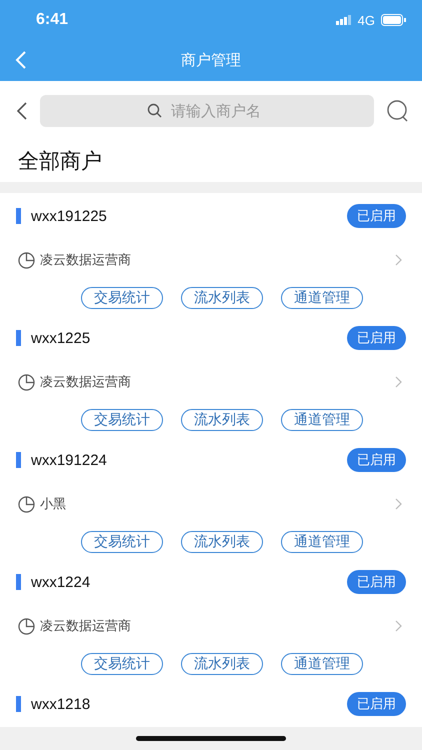 The image size is (422, 750). I want to click on section-title: 全部商户, so click(60, 161).